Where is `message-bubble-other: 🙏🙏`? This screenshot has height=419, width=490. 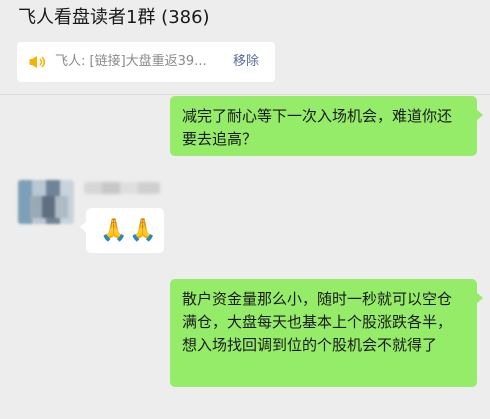 message-bubble-other: 🙏🙏 is located at coordinates (122, 230).